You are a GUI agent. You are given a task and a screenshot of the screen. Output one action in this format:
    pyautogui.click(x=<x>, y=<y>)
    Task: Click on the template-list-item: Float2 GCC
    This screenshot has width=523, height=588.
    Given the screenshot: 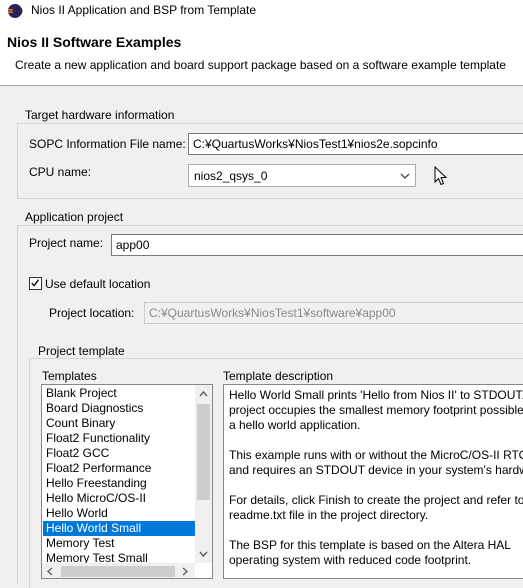 What is the action you would take?
    pyautogui.click(x=76, y=453)
    